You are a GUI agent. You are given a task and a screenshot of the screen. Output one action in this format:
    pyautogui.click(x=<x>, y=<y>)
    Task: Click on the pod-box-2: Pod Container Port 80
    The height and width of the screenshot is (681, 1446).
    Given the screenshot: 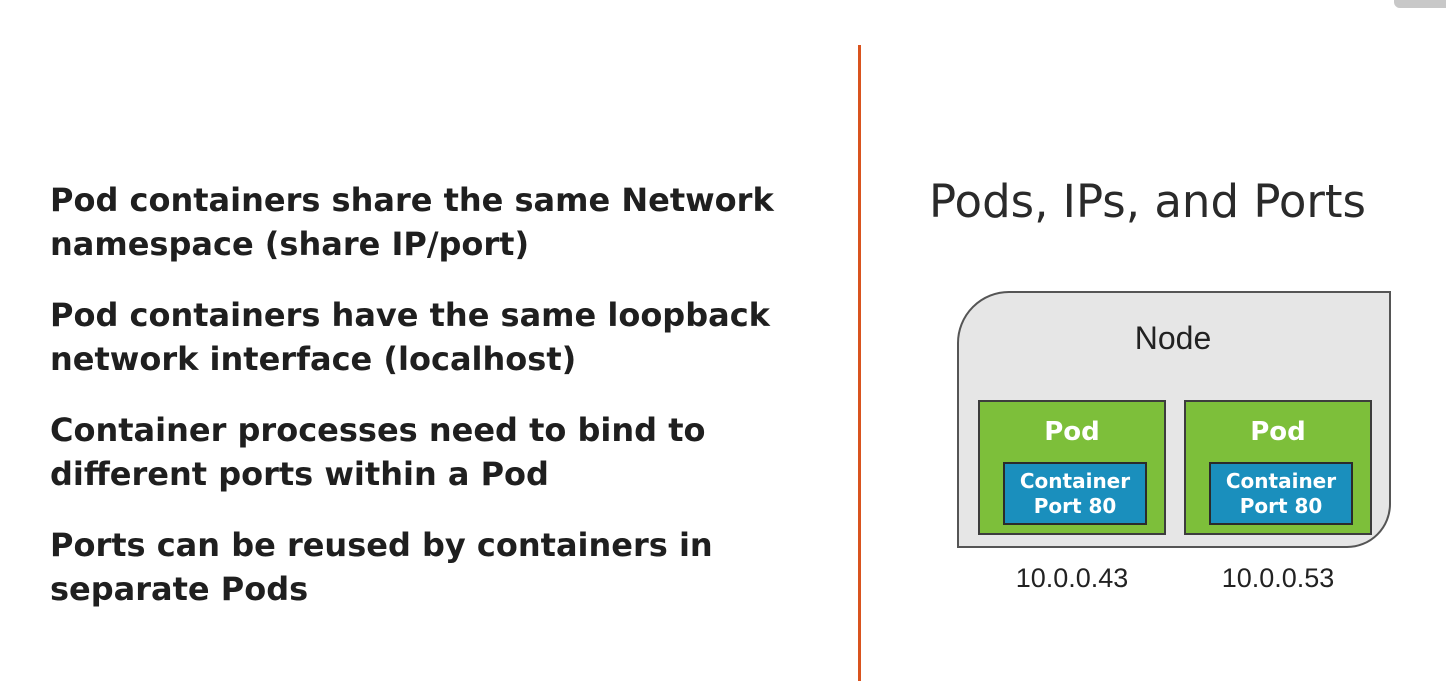 What is the action you would take?
    pyautogui.click(x=1278, y=467)
    